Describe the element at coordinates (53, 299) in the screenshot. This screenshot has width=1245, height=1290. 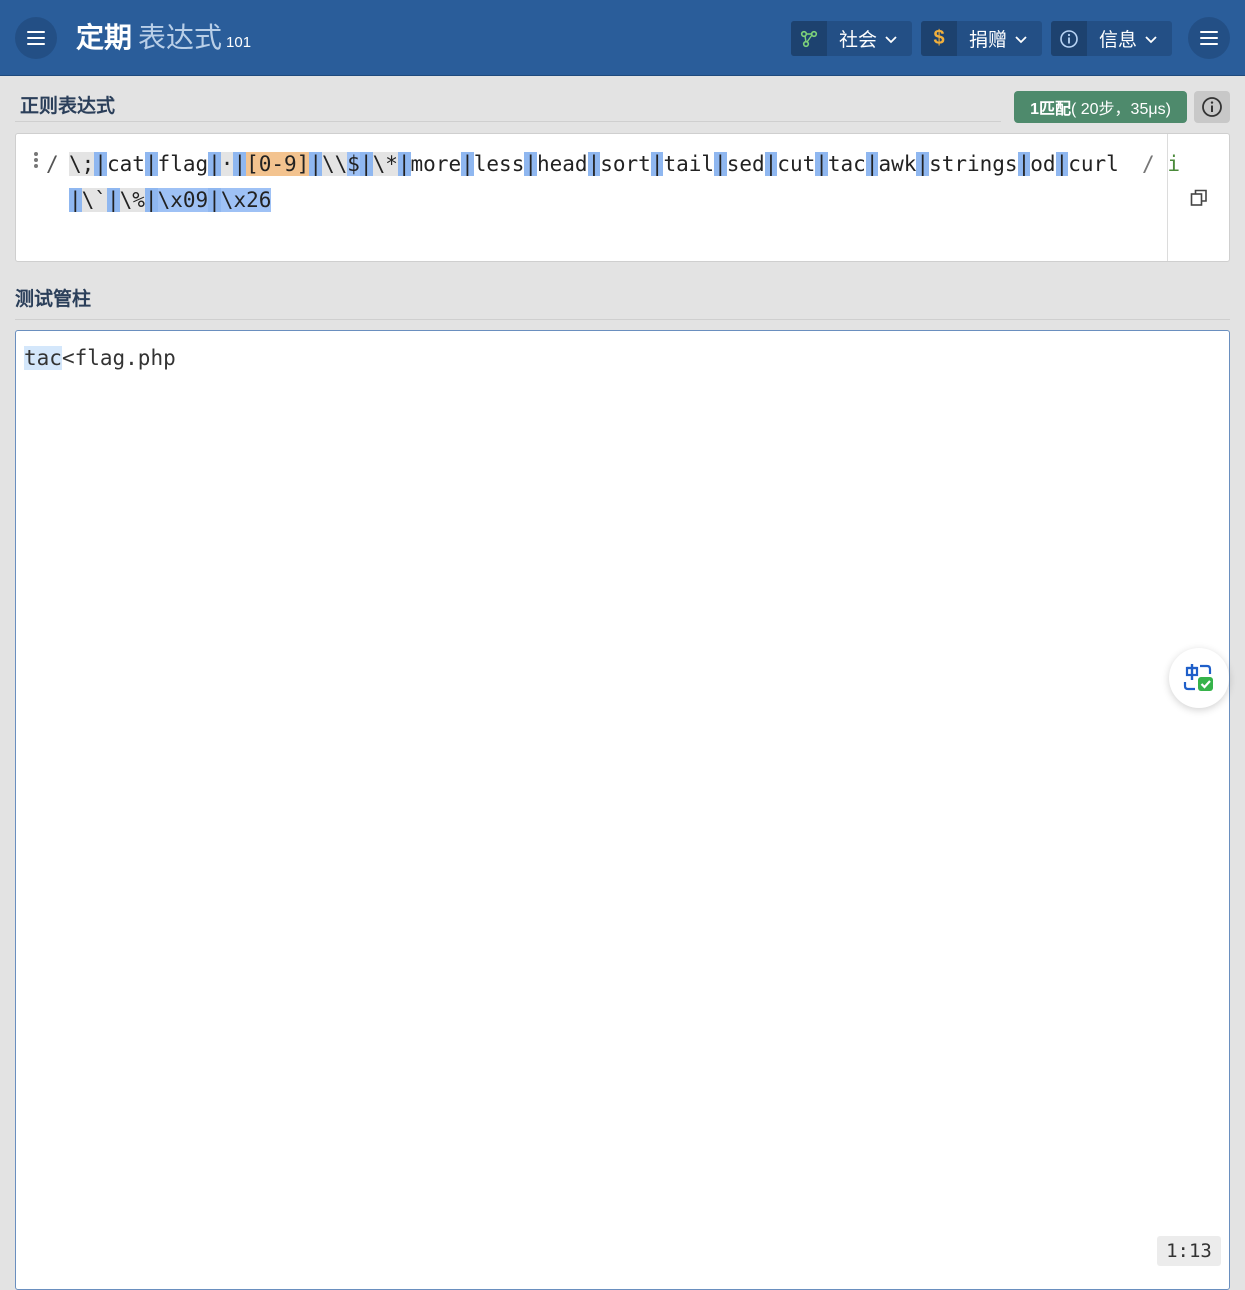
I see `test-section-title: 测试管柱` at that location.